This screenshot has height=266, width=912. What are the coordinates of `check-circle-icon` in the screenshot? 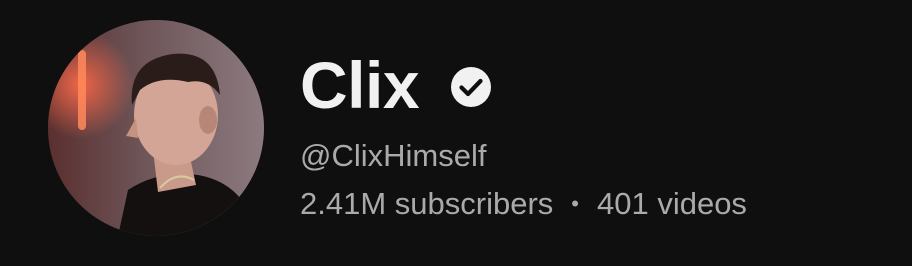 It's located at (471, 87).